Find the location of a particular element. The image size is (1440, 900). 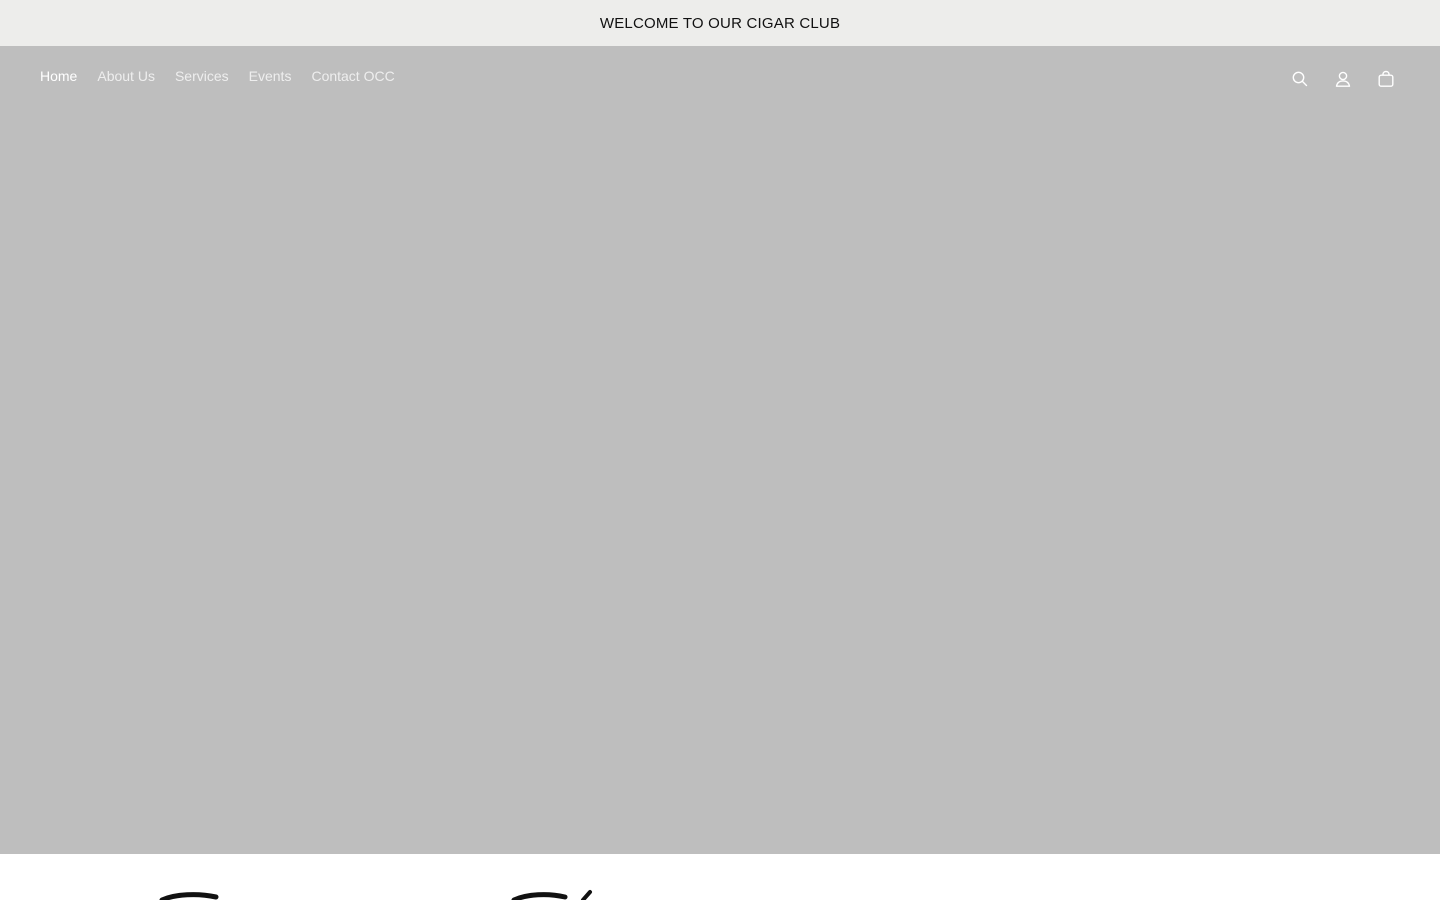

nav-about-us: About Us is located at coordinates (126, 76).